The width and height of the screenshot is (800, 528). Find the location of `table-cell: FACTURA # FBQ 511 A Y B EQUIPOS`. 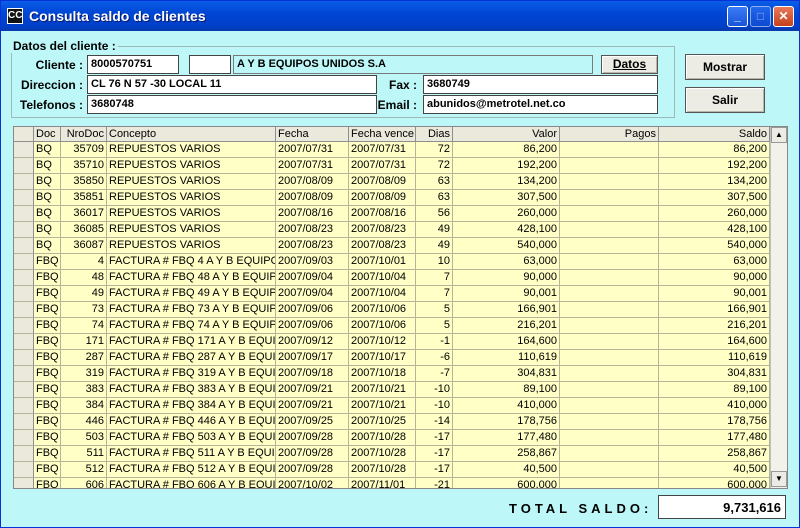

table-cell: FACTURA # FBQ 511 A Y B EQUIPOS is located at coordinates (191, 454).